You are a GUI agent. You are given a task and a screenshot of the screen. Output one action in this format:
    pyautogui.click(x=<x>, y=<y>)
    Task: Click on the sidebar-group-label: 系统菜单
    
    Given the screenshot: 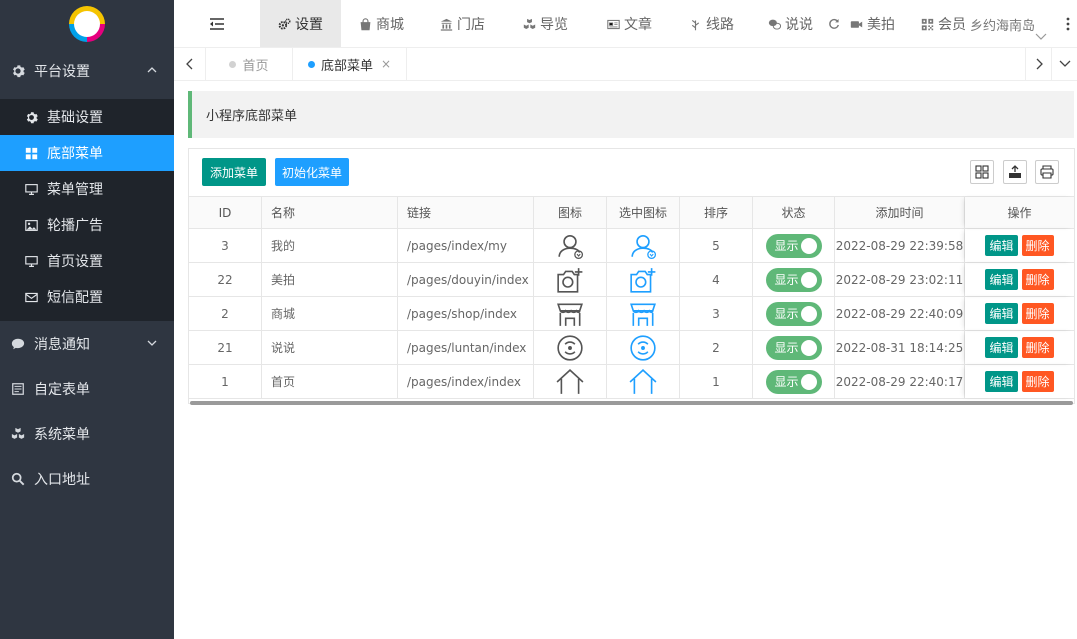 What is the action you would take?
    pyautogui.click(x=62, y=434)
    